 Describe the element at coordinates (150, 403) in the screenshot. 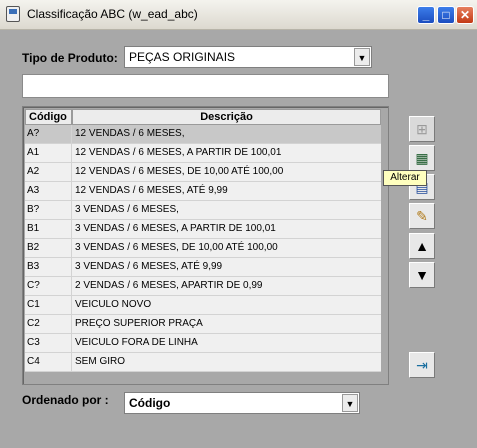

I see `sort-value: Código` at that location.